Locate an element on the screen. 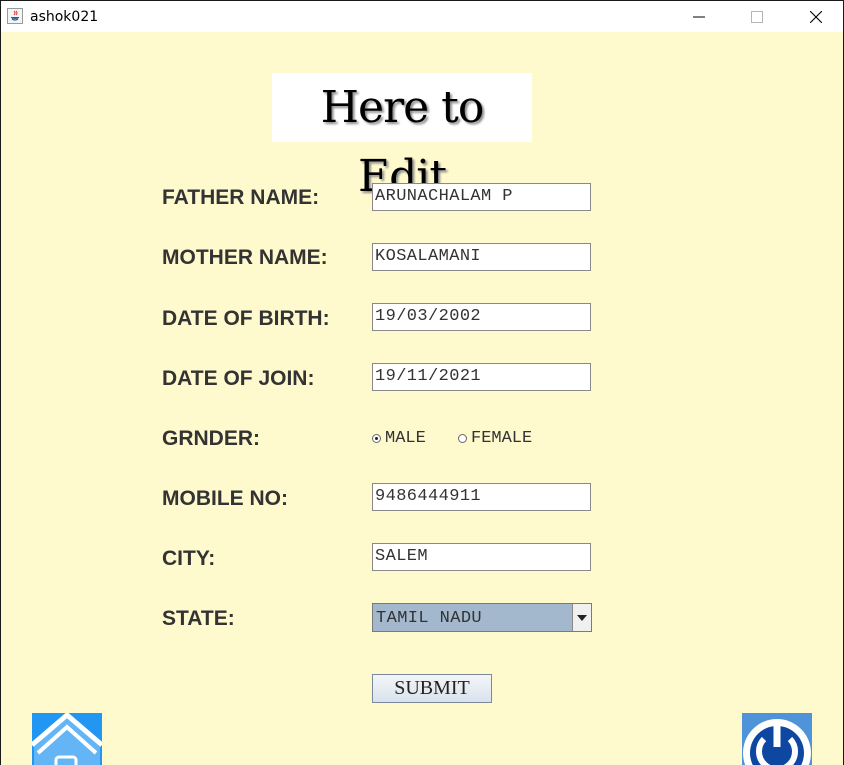 This screenshot has width=844, height=765. page-title: Here to Edit is located at coordinates (402, 142).